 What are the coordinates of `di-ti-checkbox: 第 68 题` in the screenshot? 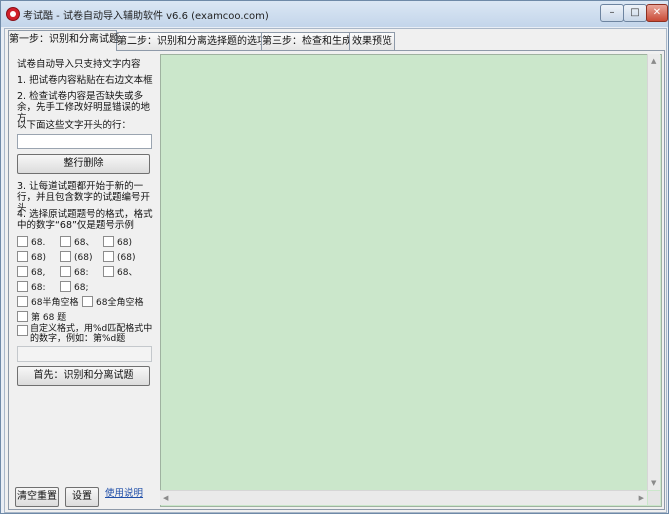 It's located at (41, 317).